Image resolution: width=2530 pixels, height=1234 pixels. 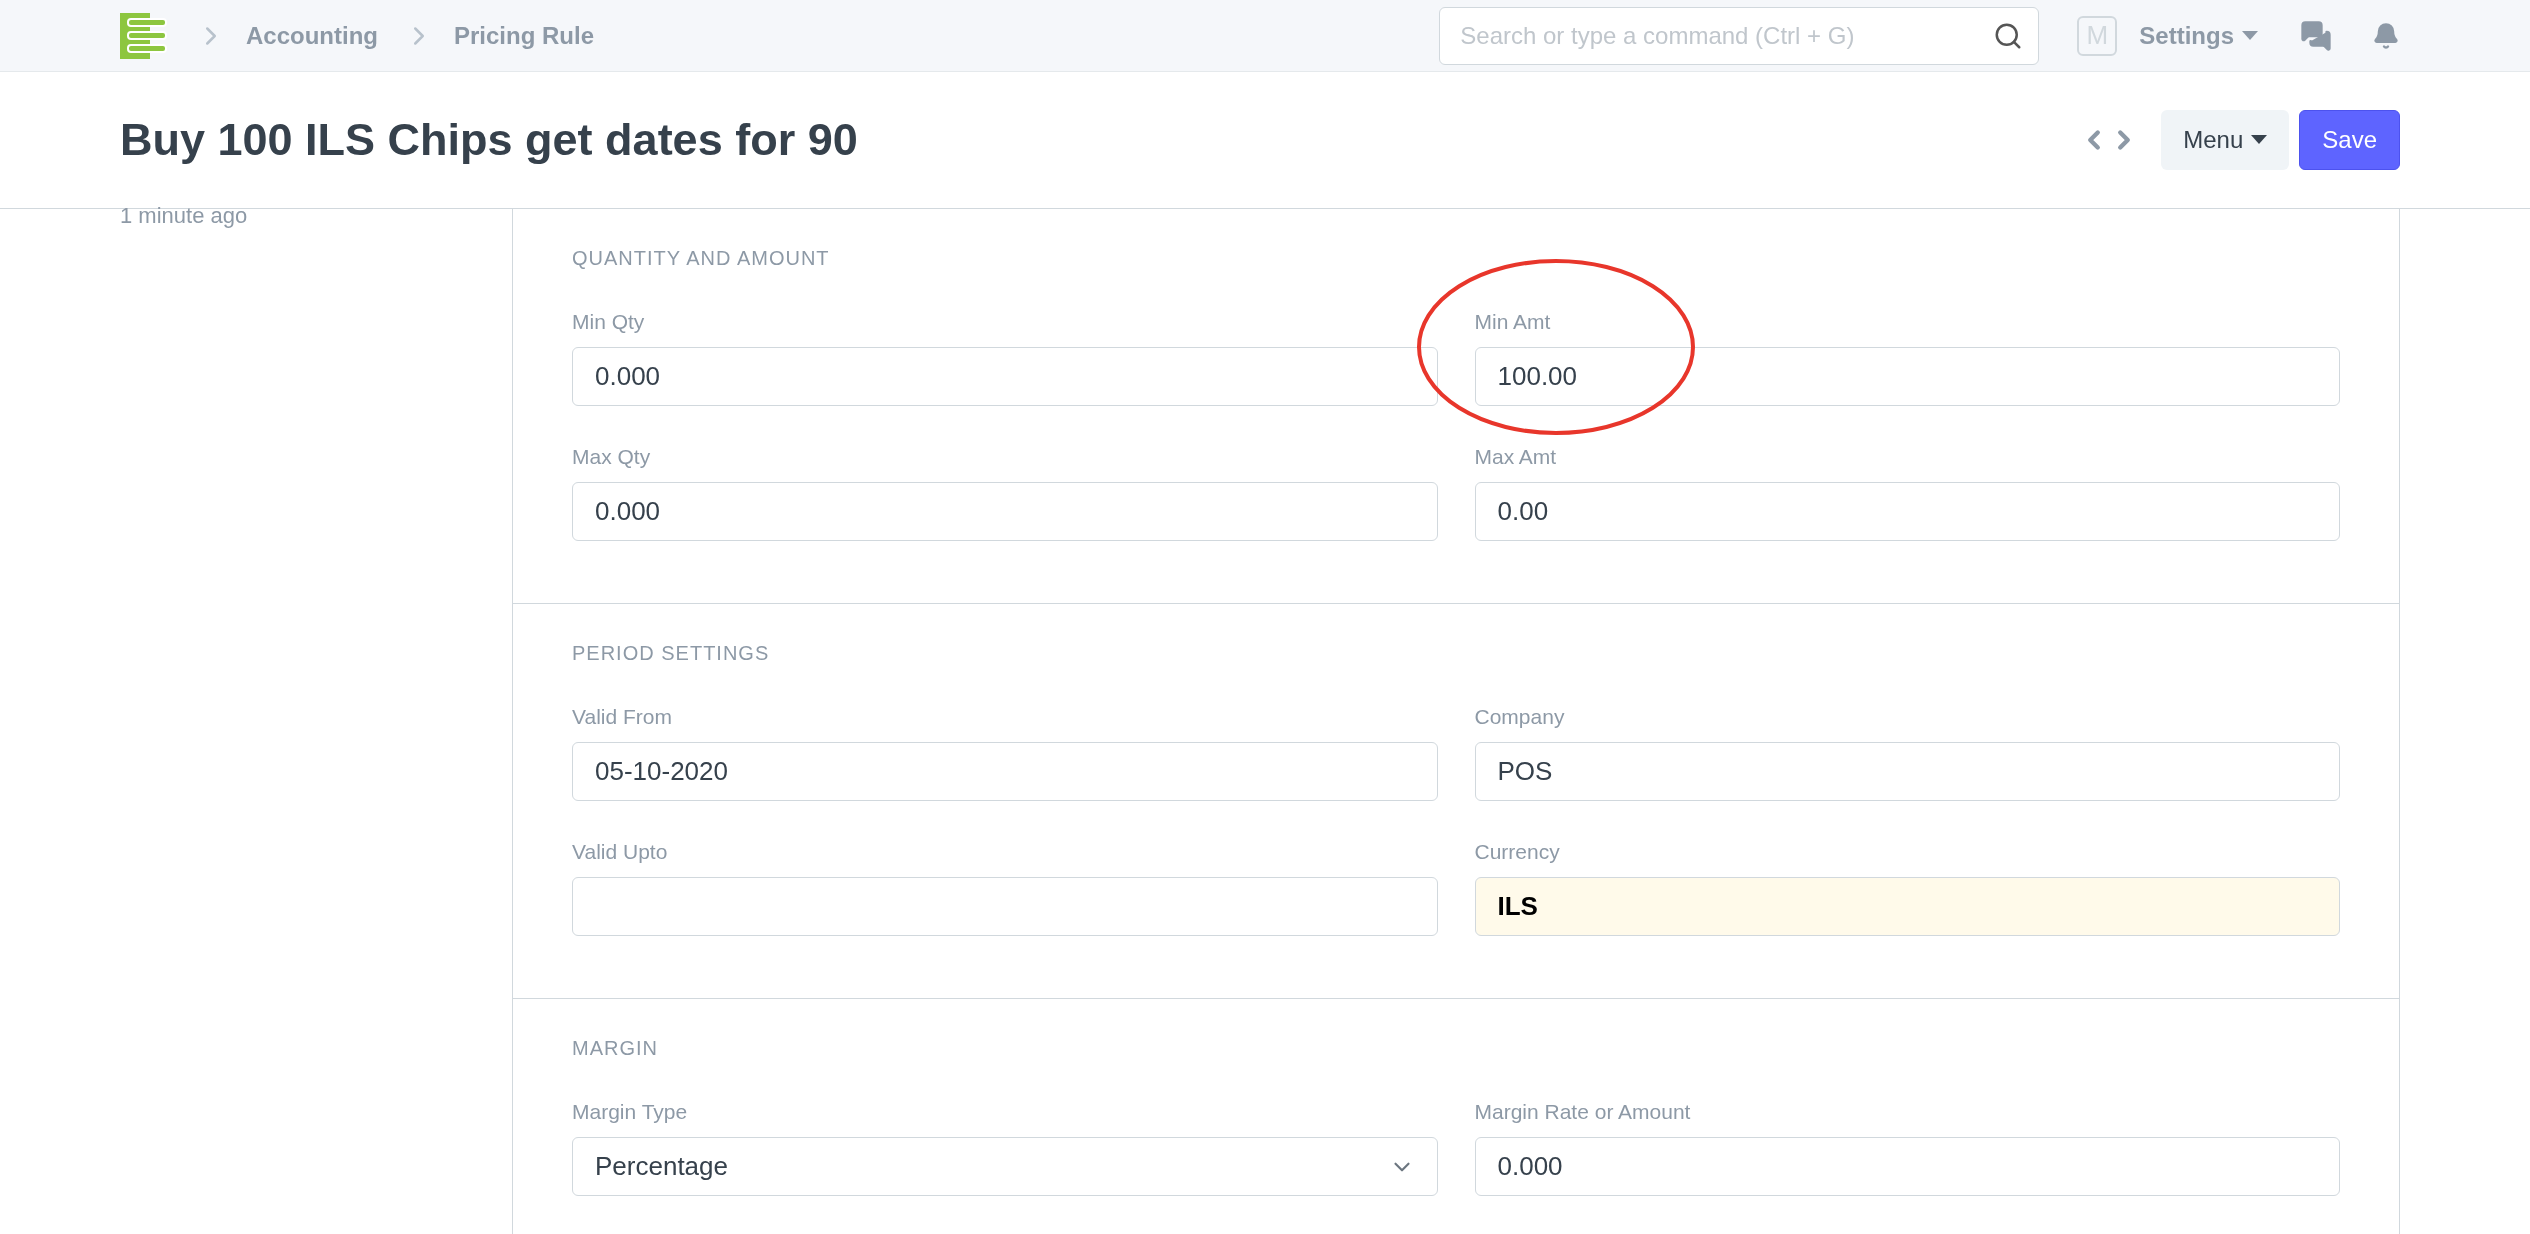 What do you see at coordinates (1907, 906) in the screenshot?
I see `input-field: ILS` at bounding box center [1907, 906].